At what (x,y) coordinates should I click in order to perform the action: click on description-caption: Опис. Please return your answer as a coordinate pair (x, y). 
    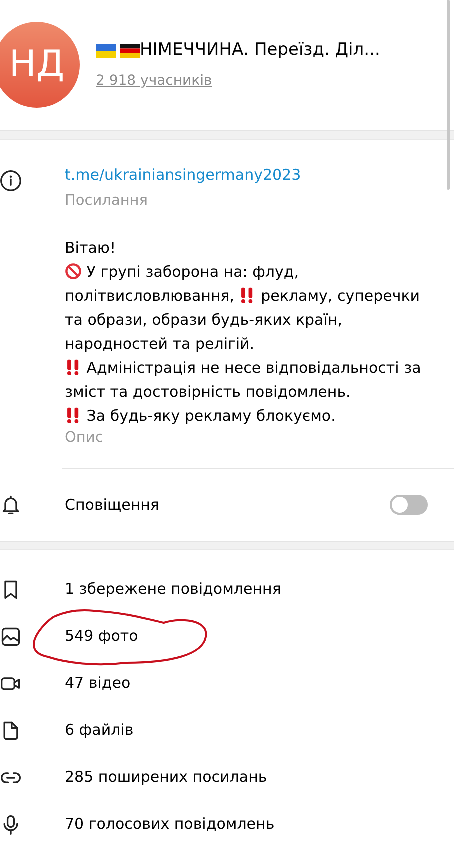
    Looking at the image, I should click on (84, 438).